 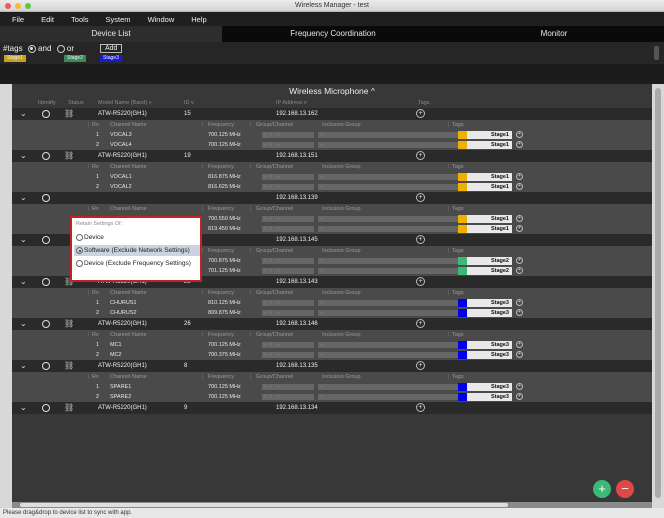 What do you see at coordinates (332, 177) in the screenshot?
I see `channel-row: 1 VOCAL1 816.875 MHz -- / -- -- Stage1 +` at bounding box center [332, 177].